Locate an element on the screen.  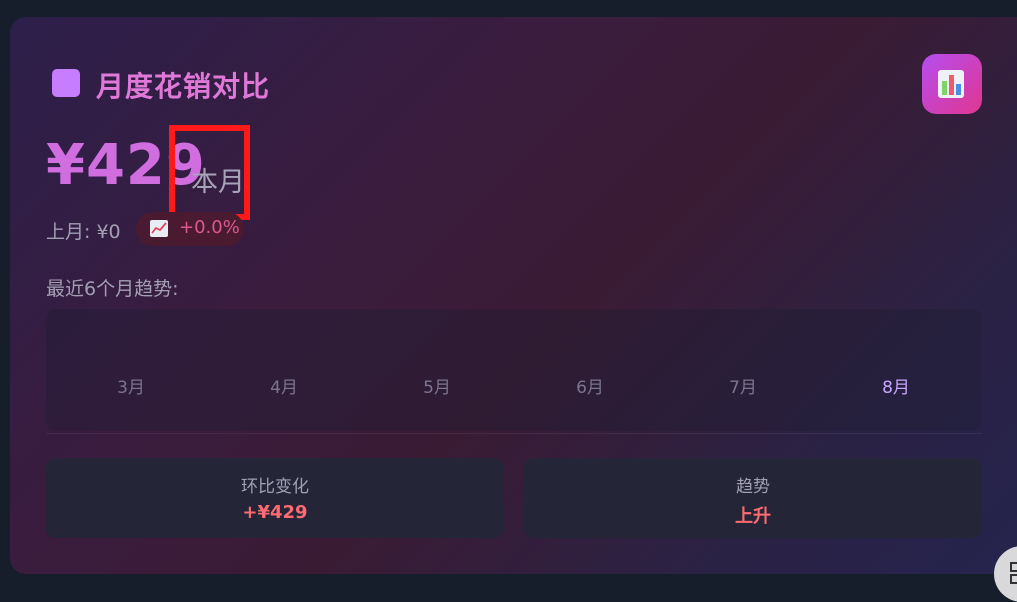
stat-label: 趋势 is located at coordinates (753, 487).